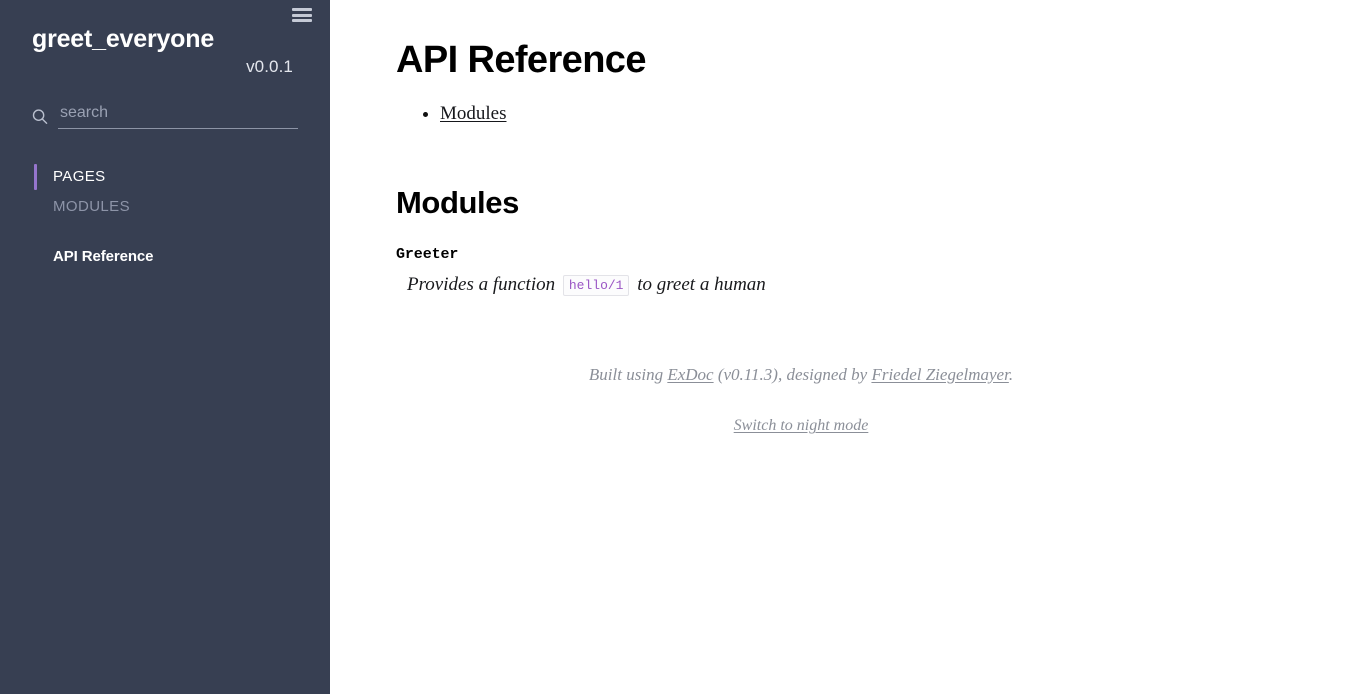  I want to click on sidebar-page-list: API Reference, so click(165, 257).